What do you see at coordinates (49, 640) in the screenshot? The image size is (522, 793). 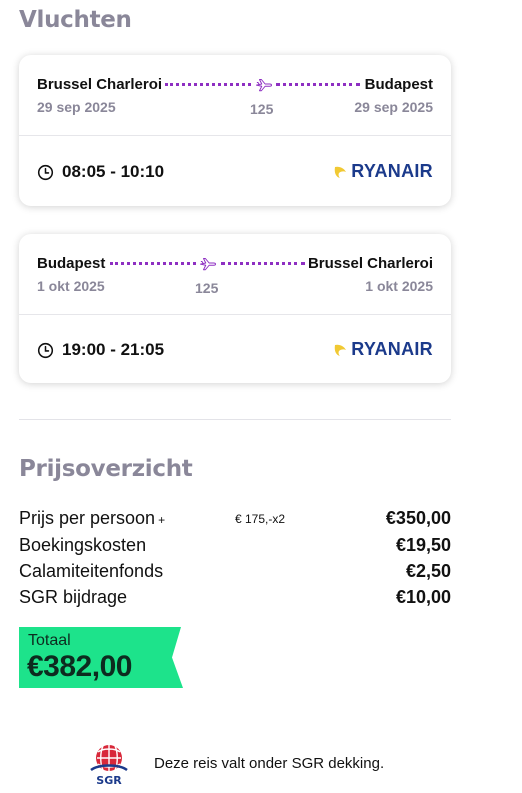 I see `total-label: Totaal` at bounding box center [49, 640].